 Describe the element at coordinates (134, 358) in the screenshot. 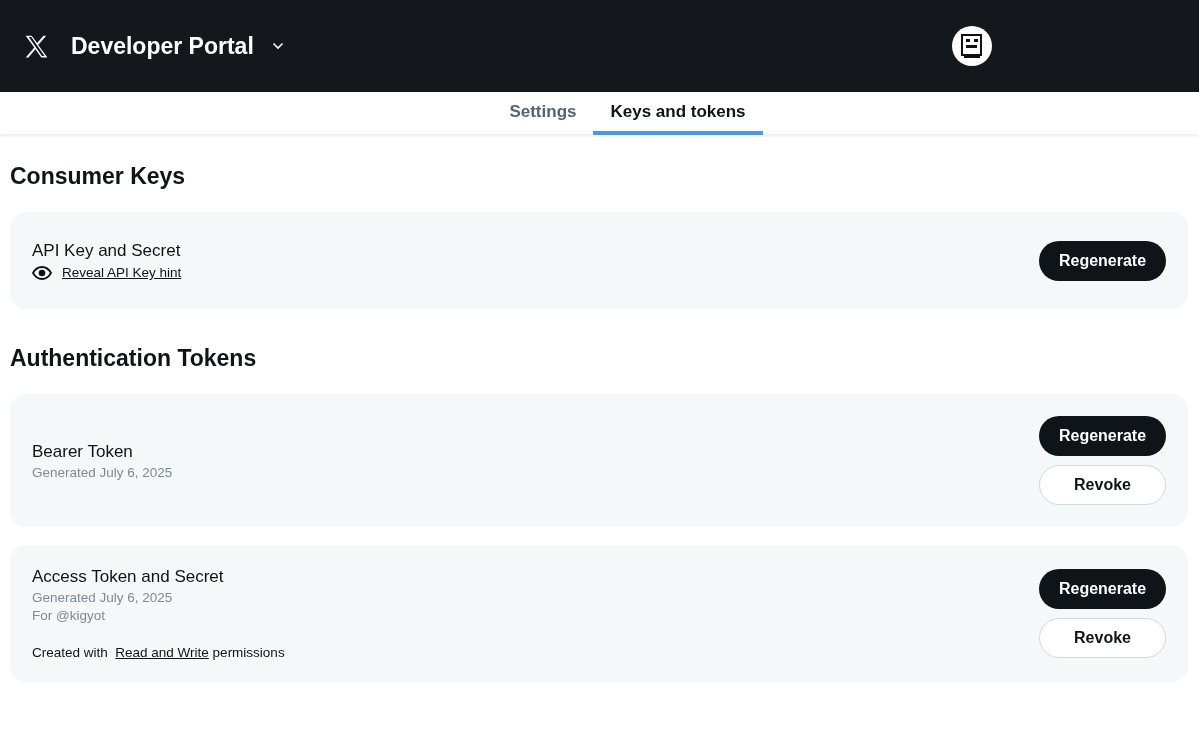

I see `section-heading: Authentication Tokens` at that location.